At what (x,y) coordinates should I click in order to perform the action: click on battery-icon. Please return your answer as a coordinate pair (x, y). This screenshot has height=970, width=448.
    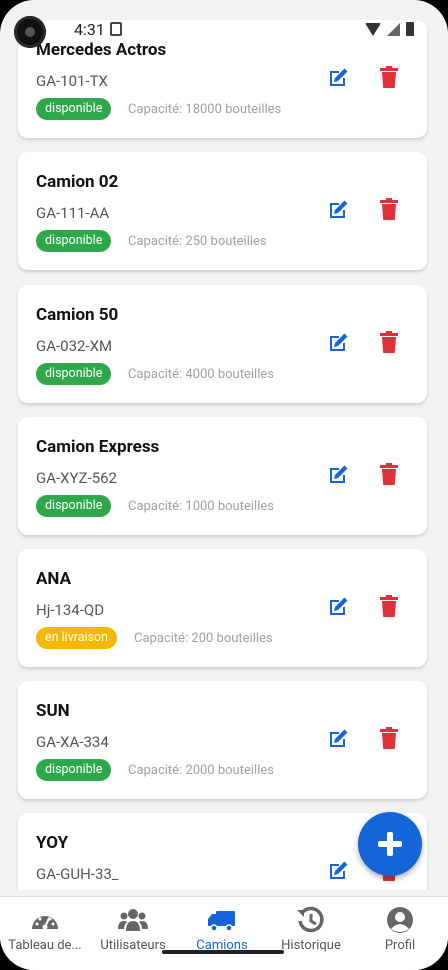
    Looking at the image, I should click on (410, 29).